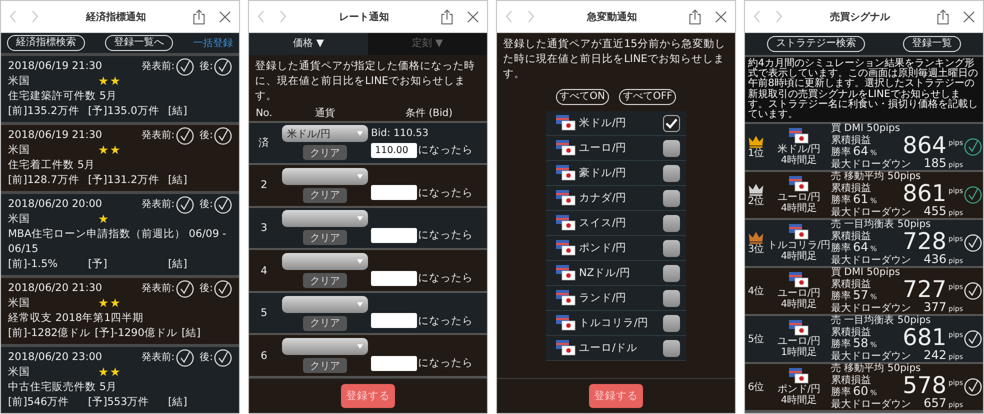 The height and width of the screenshot is (414, 984). I want to click on win-rate-value: 64, so click(860, 247).